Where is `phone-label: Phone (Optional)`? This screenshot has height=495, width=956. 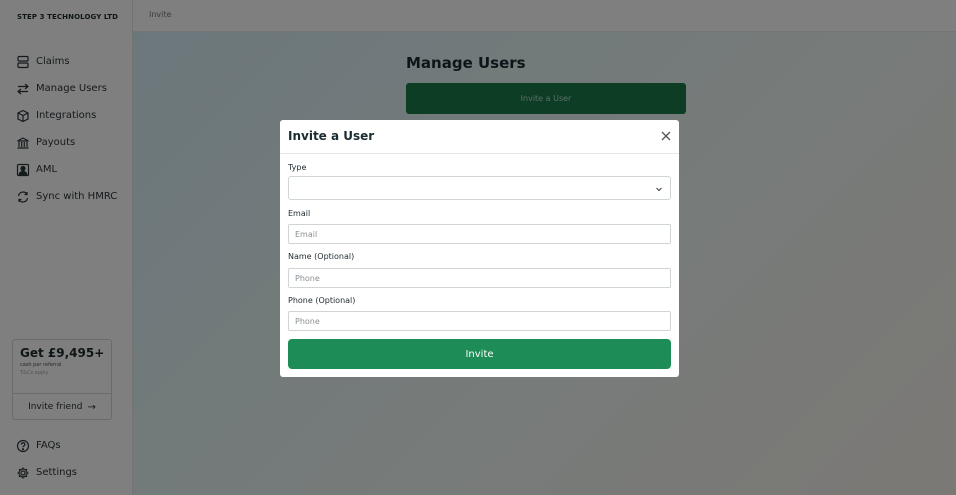
phone-label: Phone (Optional) is located at coordinates (322, 300).